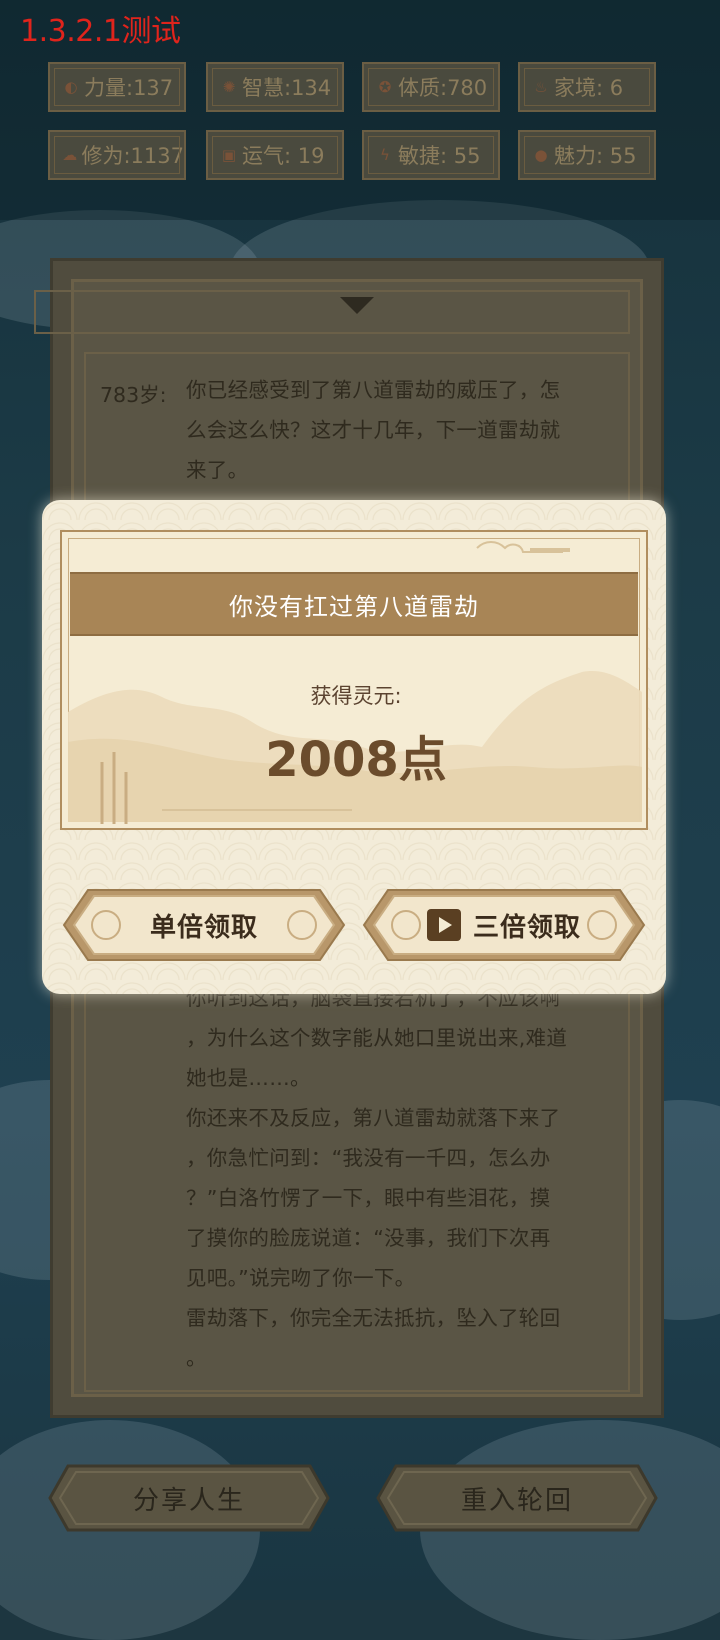 This screenshot has width=720, height=1640. Describe the element at coordinates (71, 87) in the screenshot. I see `strength-icon: ◐` at that location.